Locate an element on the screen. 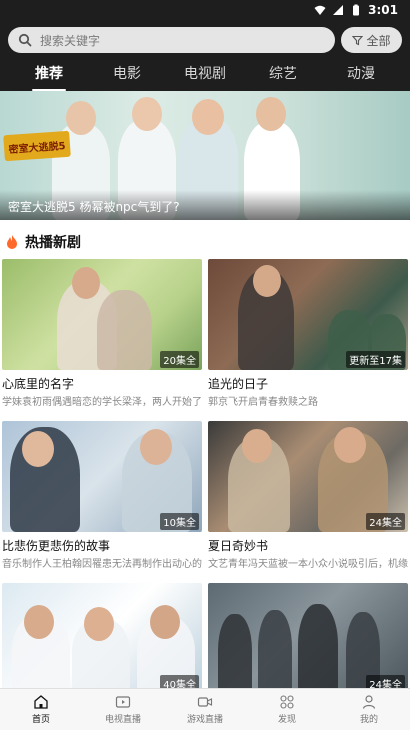 This screenshot has height=730, width=410. episode-badge: 更新至17集 is located at coordinates (375, 359).